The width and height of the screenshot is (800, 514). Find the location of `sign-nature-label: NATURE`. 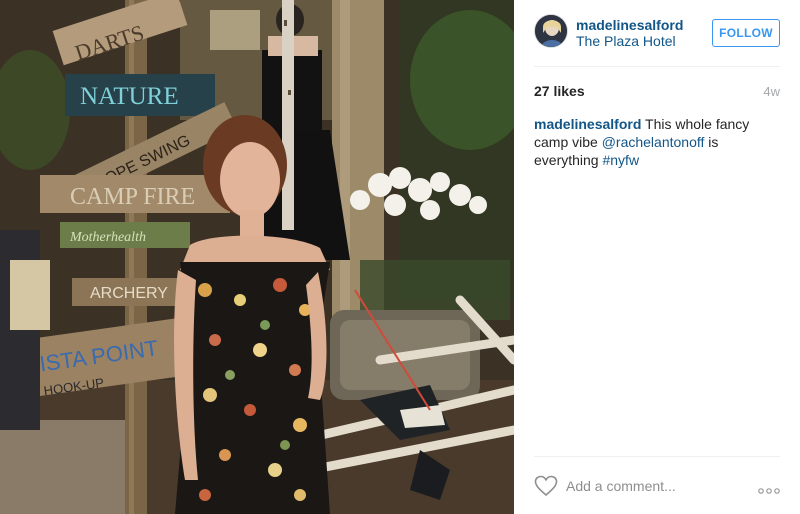

sign-nature-label: NATURE is located at coordinates (129, 96).